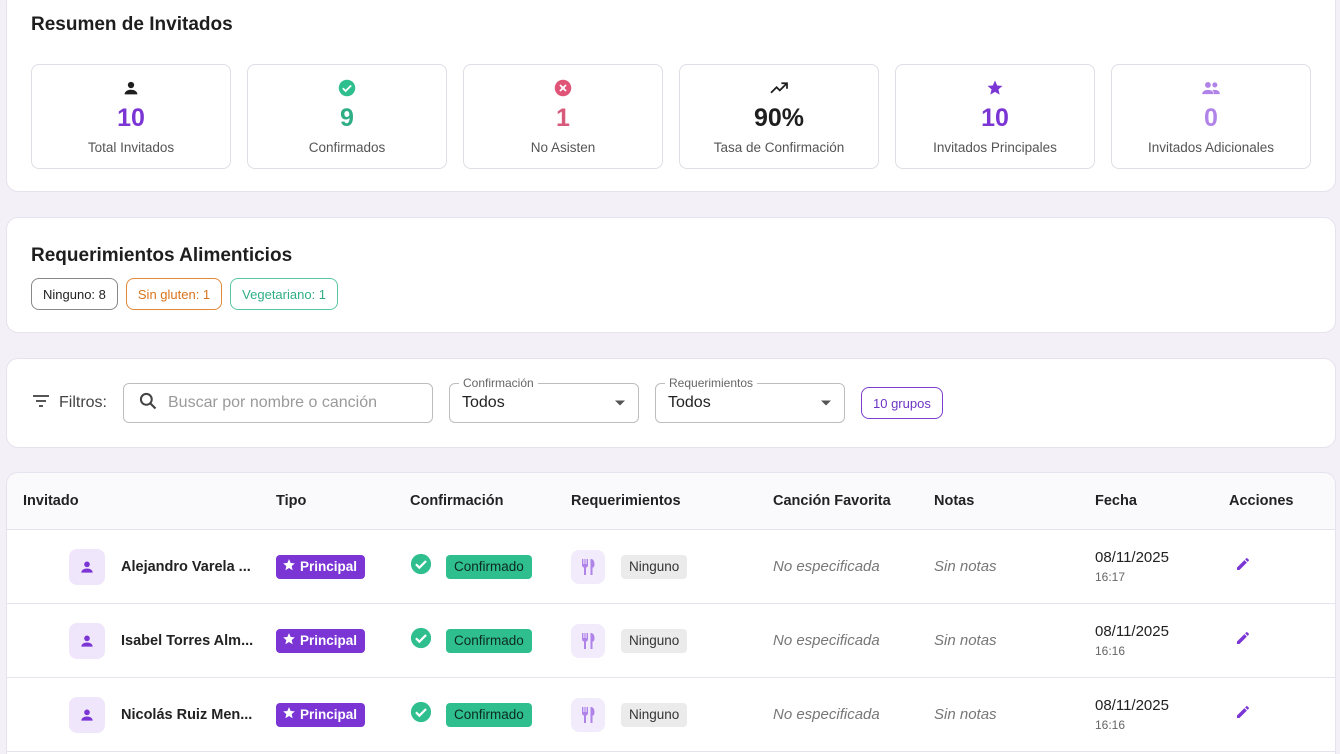 Image resolution: width=1340 pixels, height=754 pixels. I want to click on diet-title: Requerimientos Alimenticios, so click(162, 255).